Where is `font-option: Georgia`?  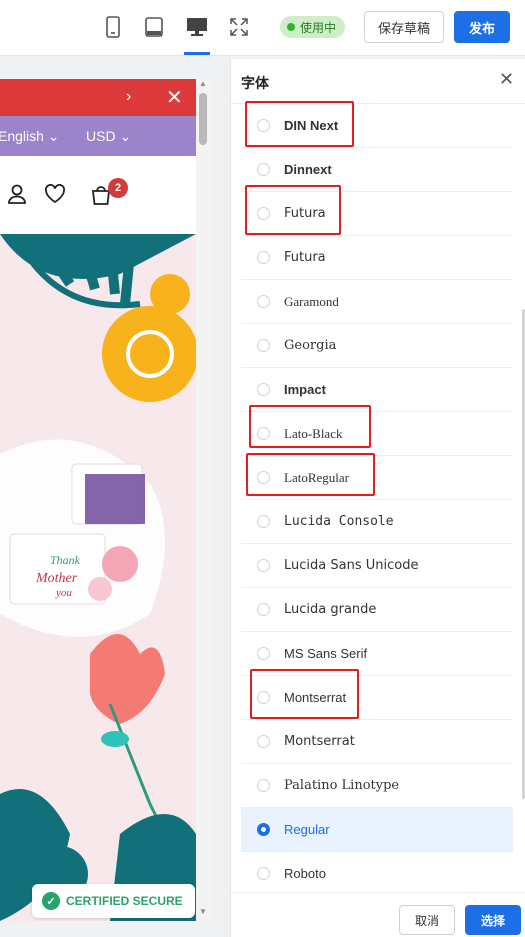
font-option: Georgia is located at coordinates (377, 346).